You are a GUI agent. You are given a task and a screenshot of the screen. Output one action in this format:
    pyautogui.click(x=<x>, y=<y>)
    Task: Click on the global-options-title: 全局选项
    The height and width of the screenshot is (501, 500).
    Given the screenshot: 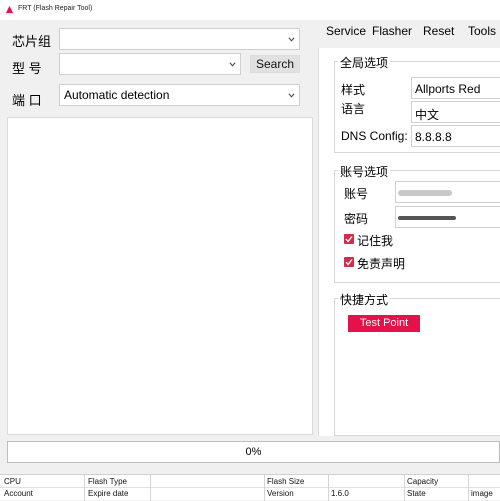 What is the action you would take?
    pyautogui.click(x=364, y=62)
    